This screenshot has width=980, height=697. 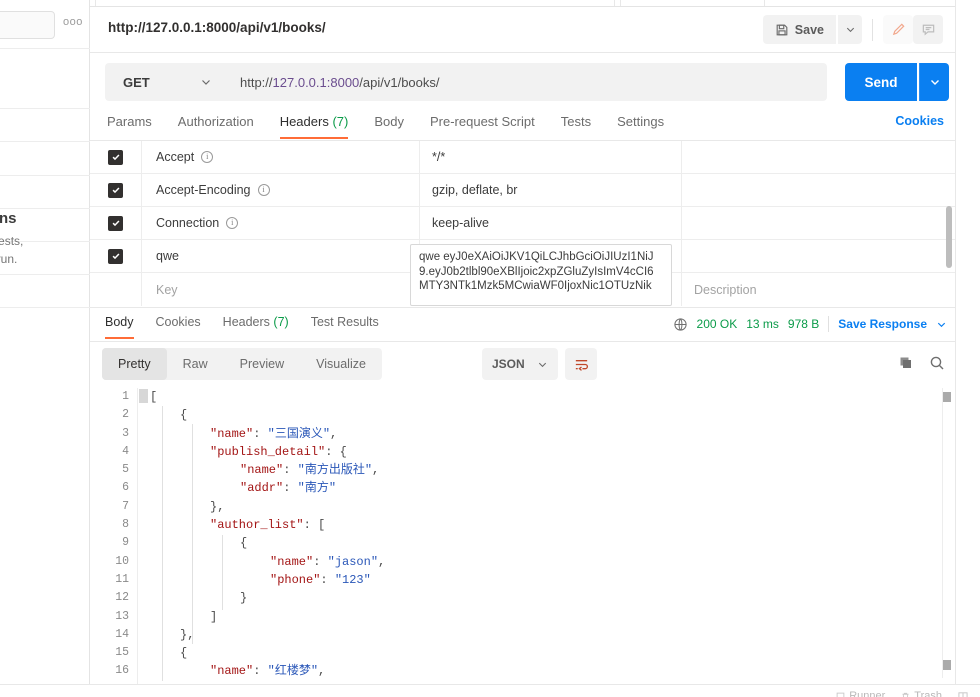 I want to click on code-scrollbar-thumb-bottom, so click(x=947, y=665).